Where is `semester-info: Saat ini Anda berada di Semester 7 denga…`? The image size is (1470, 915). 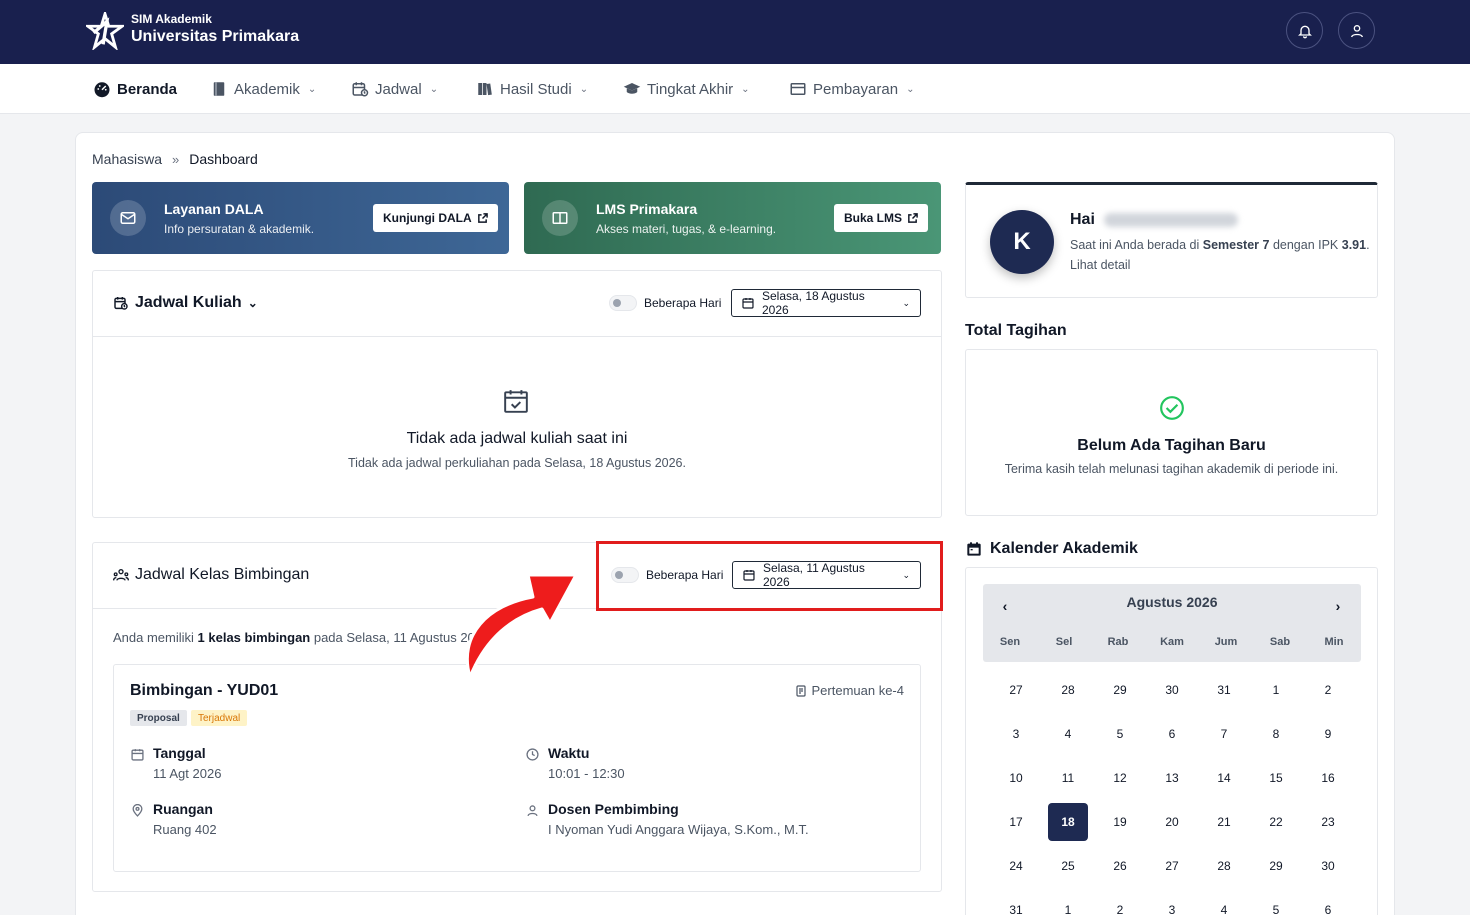
semester-info: Saat ini Anda berada di Semester 7 denga… is located at coordinates (1220, 255).